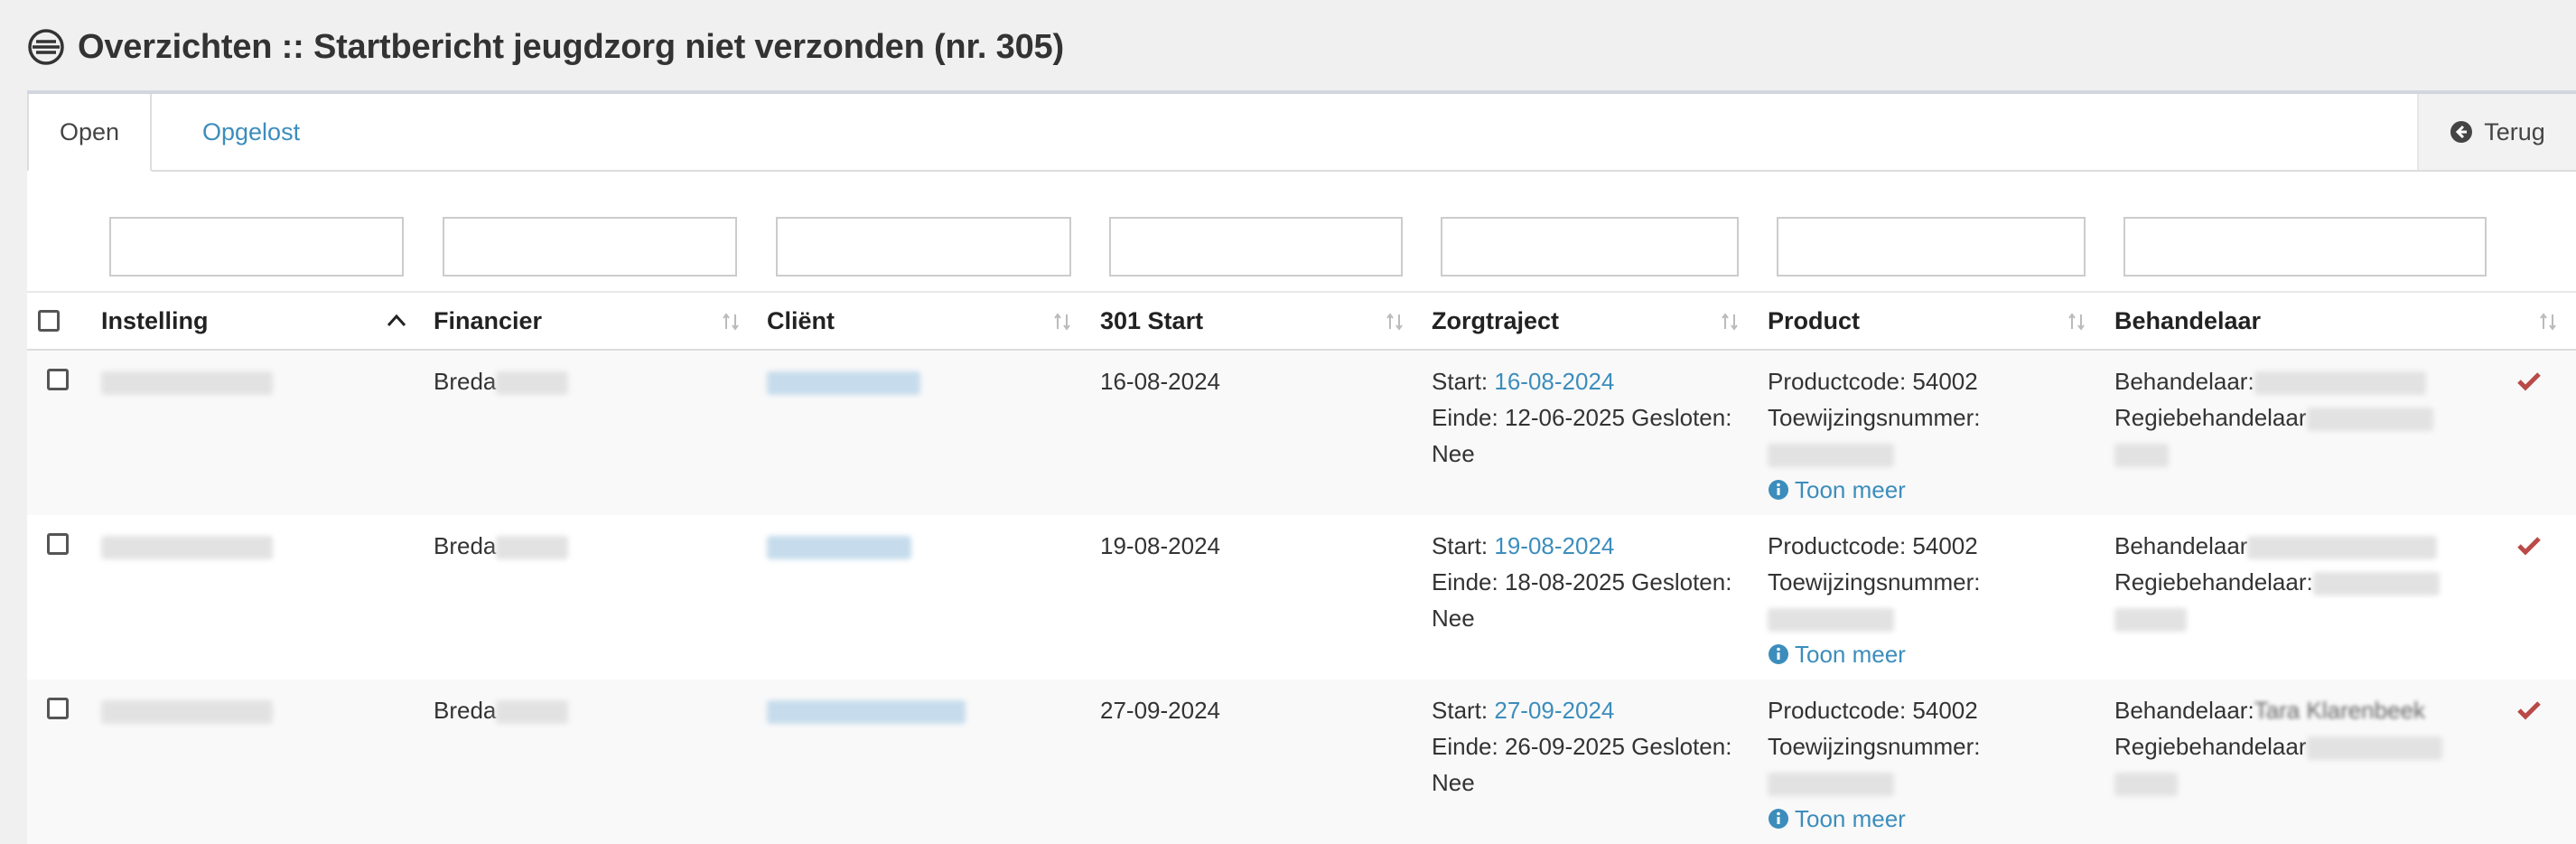 Image resolution: width=2576 pixels, height=844 pixels. Describe the element at coordinates (2305, 247) in the screenshot. I see `filter-behandelaar-input` at that location.